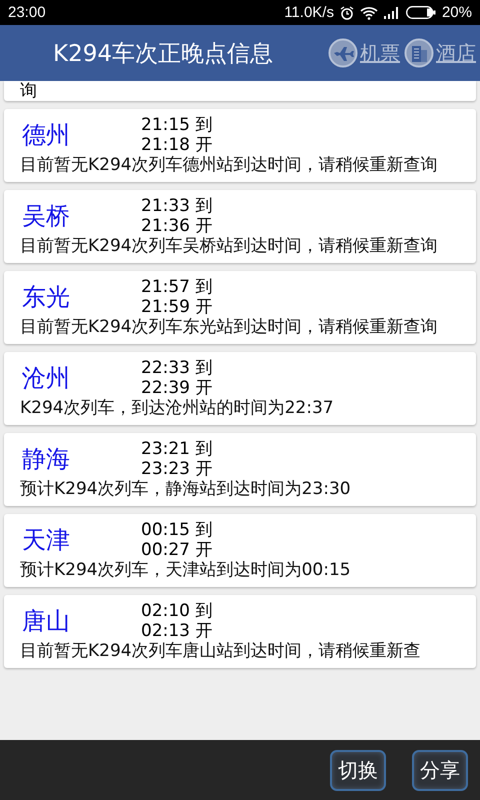 The image size is (480, 800). I want to click on alarm-icon, so click(347, 13).